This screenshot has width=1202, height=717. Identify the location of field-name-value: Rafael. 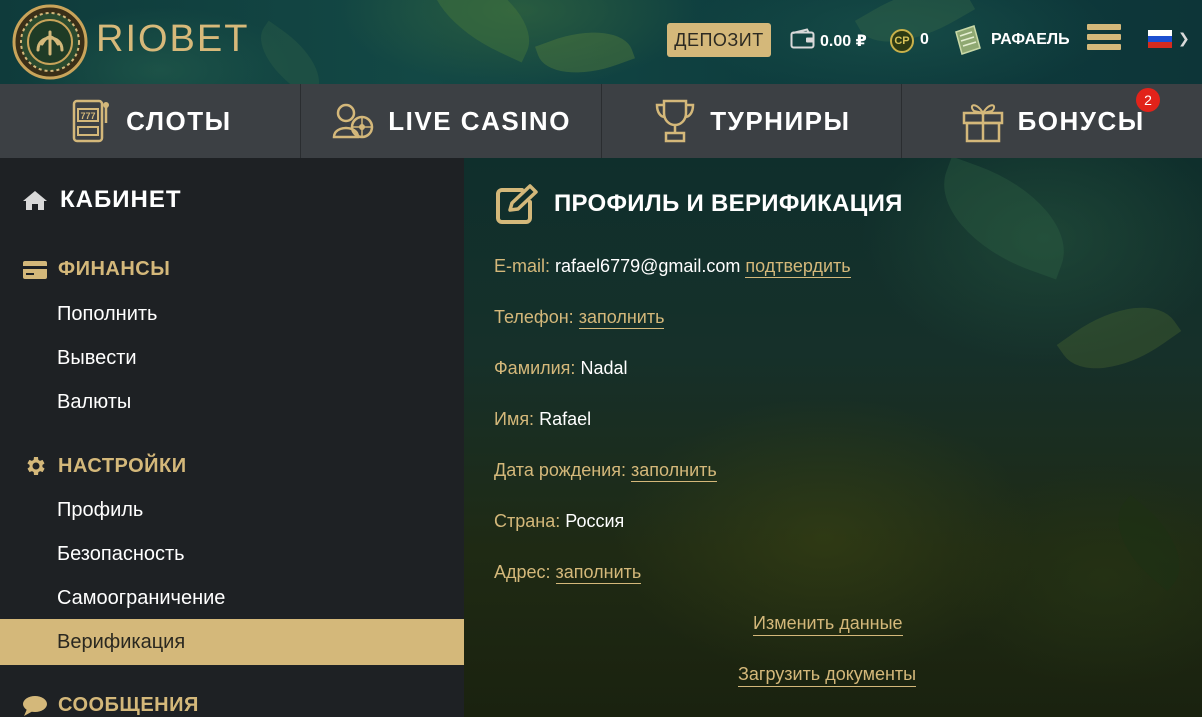
(565, 419).